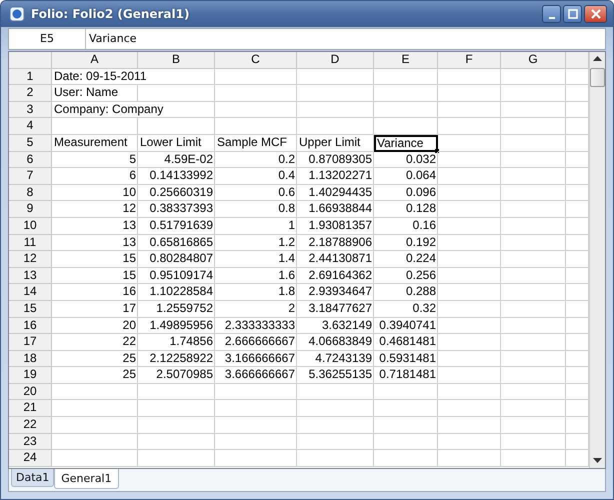 The height and width of the screenshot is (500, 614). I want to click on table-cell: 0.32, so click(406, 309).